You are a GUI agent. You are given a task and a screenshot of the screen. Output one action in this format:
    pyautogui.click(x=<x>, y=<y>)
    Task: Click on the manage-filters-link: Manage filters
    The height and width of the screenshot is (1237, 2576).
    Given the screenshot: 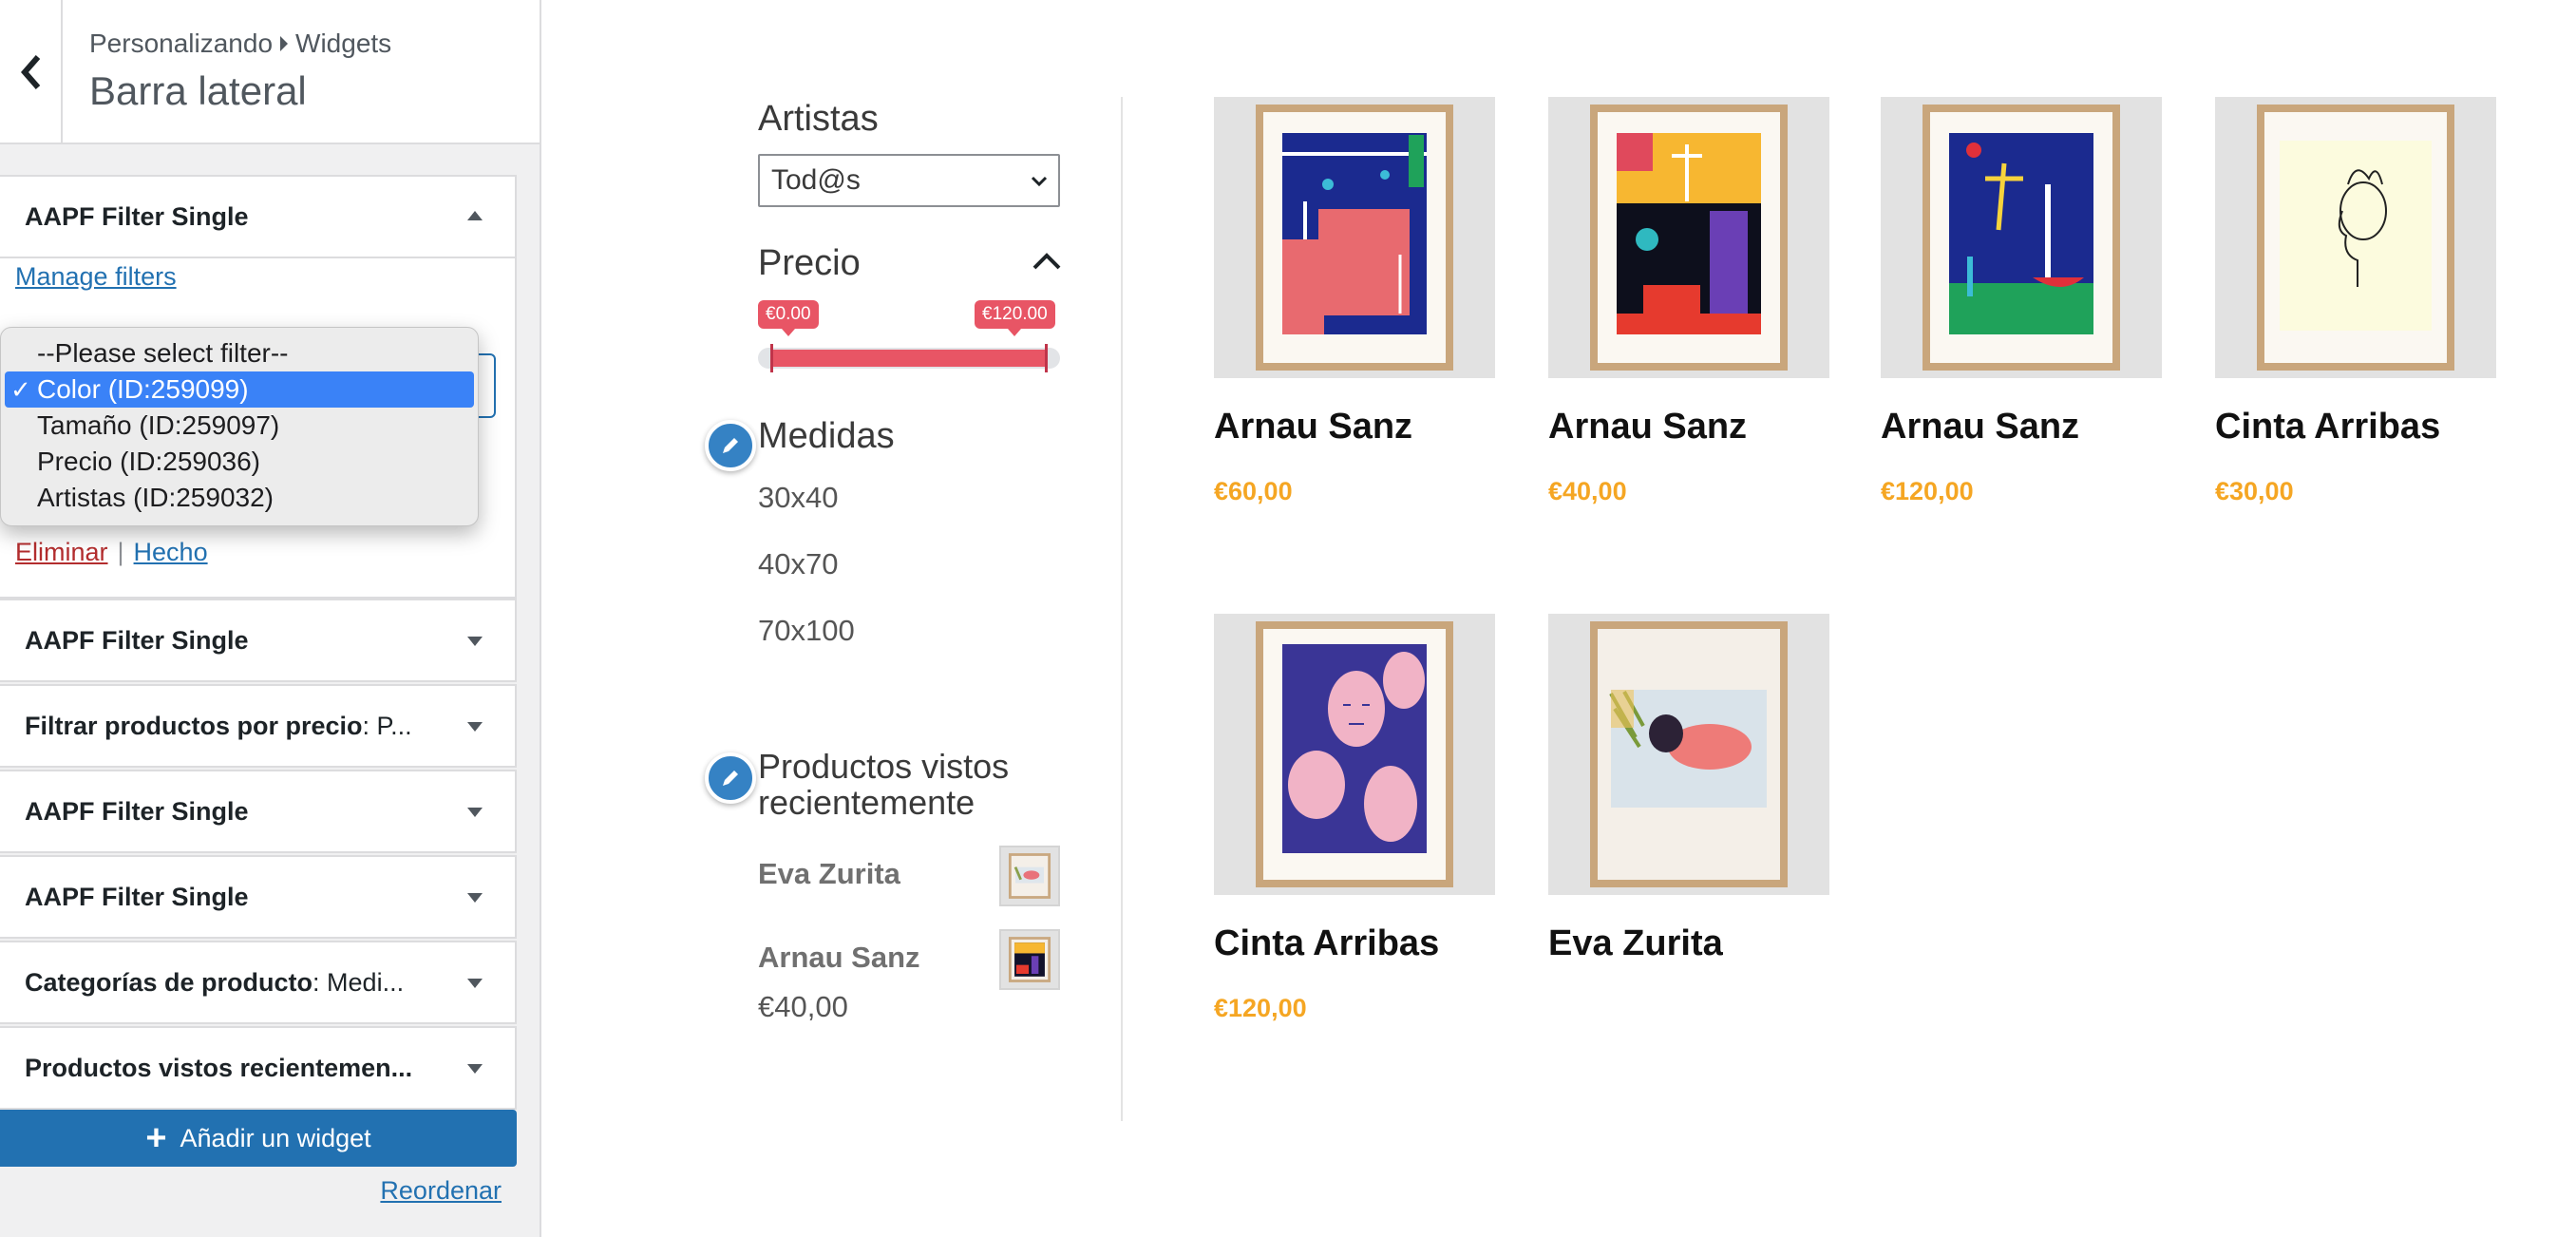 What is the action you would take?
    pyautogui.click(x=96, y=277)
    